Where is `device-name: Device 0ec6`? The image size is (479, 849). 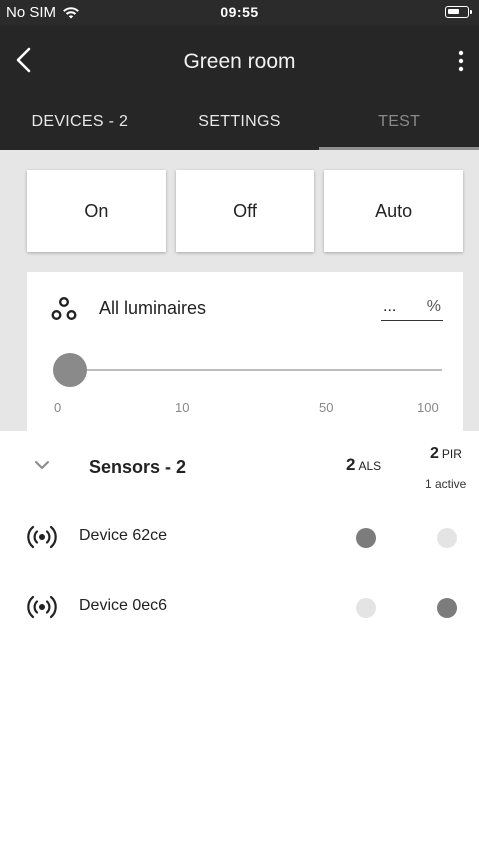 device-name: Device 0ec6 is located at coordinates (123, 605).